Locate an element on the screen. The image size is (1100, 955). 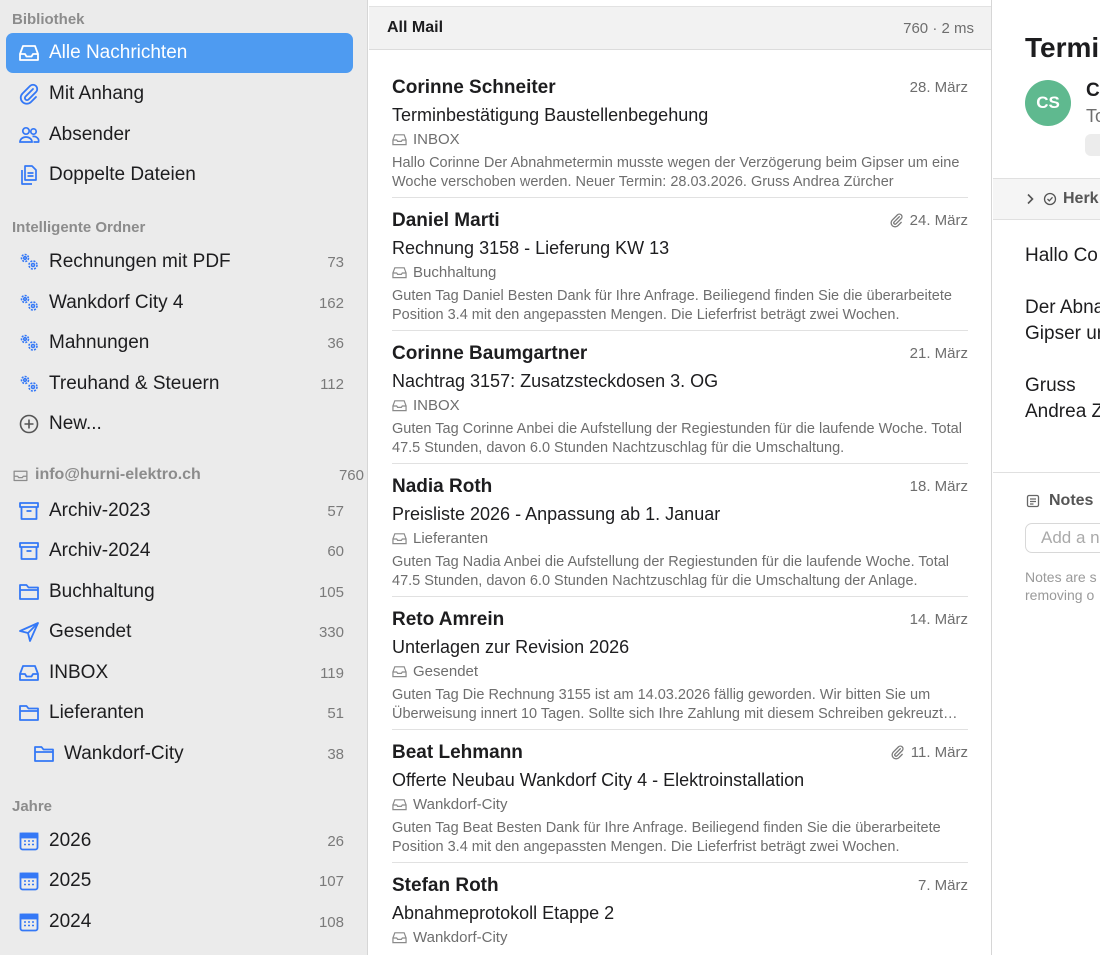
account-header: info@hurni-elektro.ch 760 is located at coordinates (188, 475).